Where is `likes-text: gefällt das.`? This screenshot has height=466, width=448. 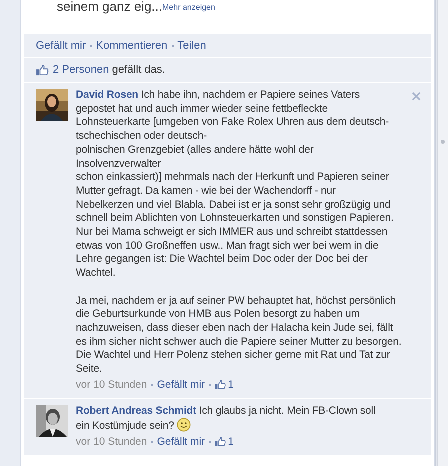
likes-text: gefällt das. is located at coordinates (139, 70).